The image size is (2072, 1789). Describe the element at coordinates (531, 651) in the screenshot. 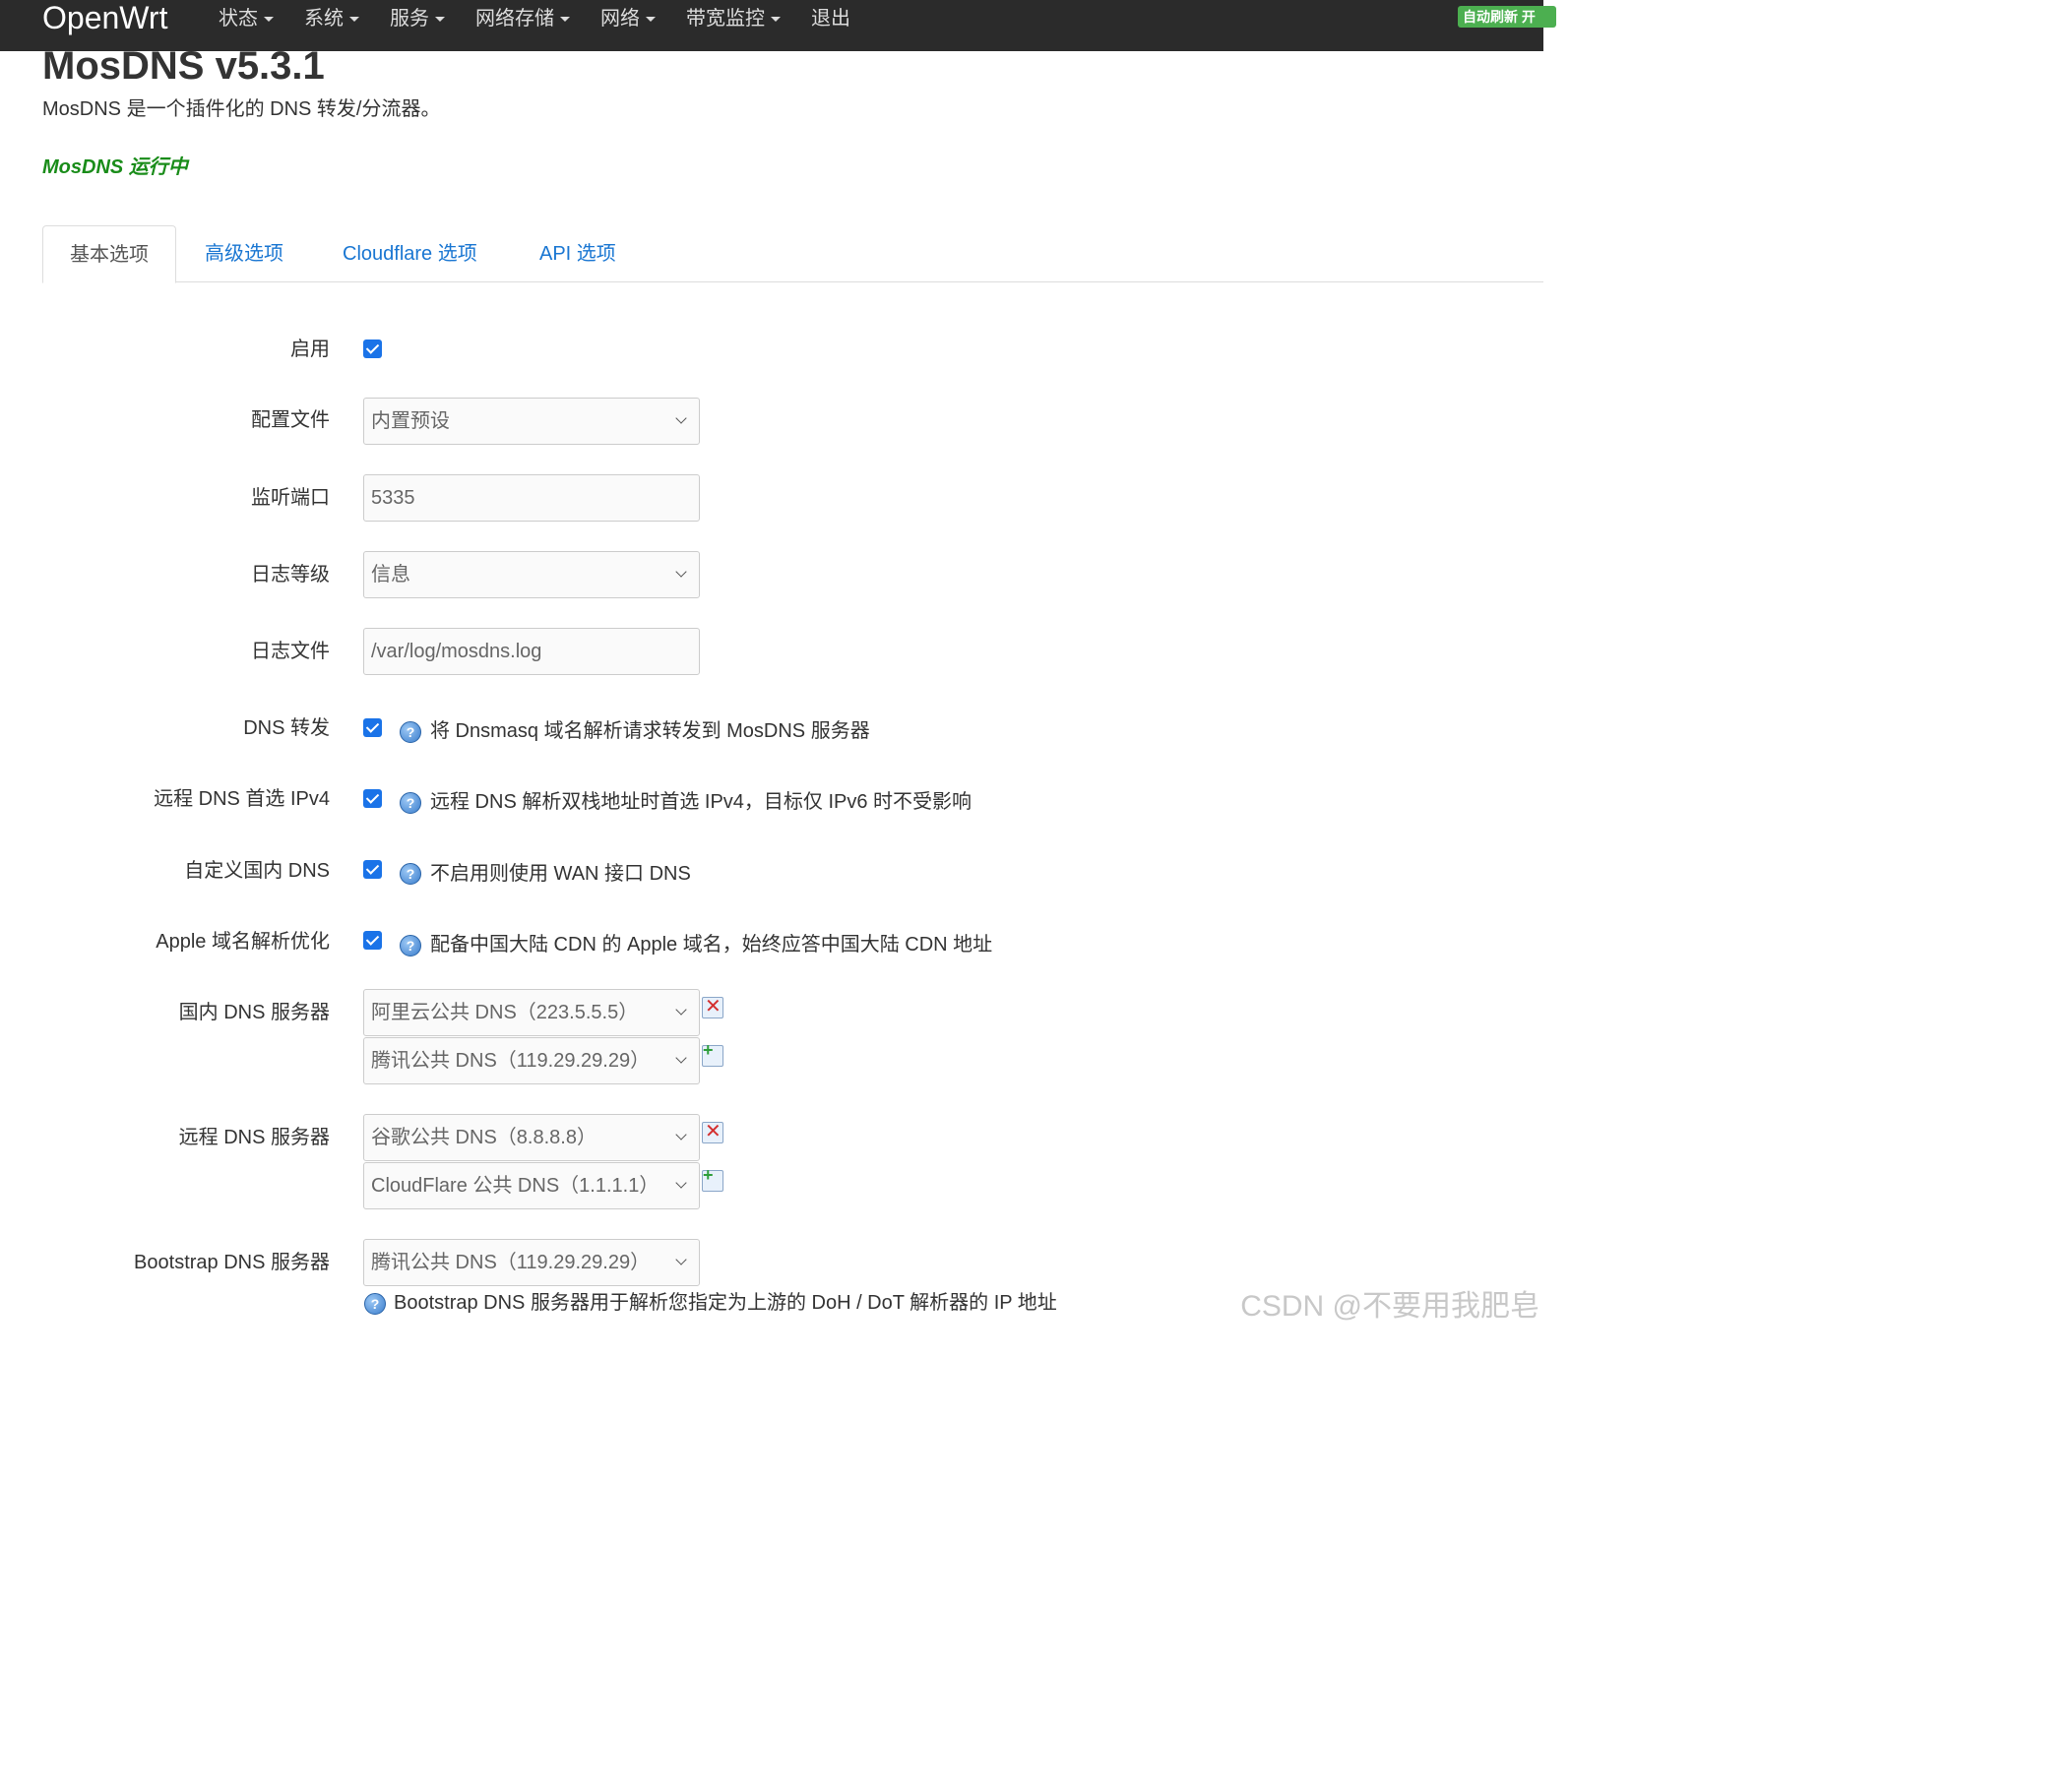

I see `log-file-input: /var/log/mosdns.log` at that location.